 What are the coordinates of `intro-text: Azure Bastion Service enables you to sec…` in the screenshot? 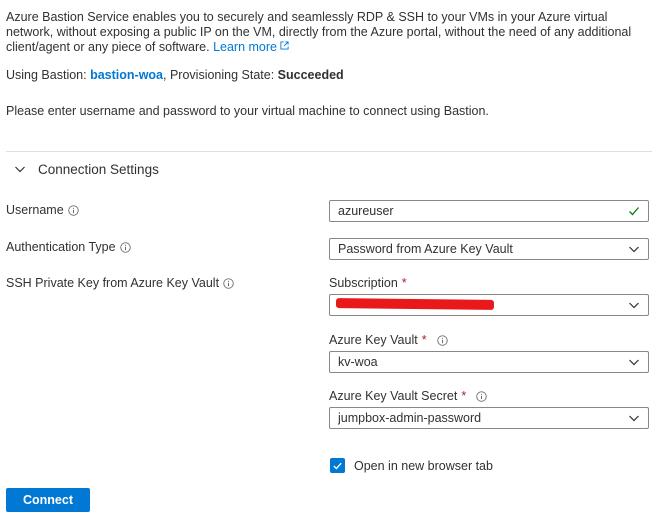 It's located at (319, 32).